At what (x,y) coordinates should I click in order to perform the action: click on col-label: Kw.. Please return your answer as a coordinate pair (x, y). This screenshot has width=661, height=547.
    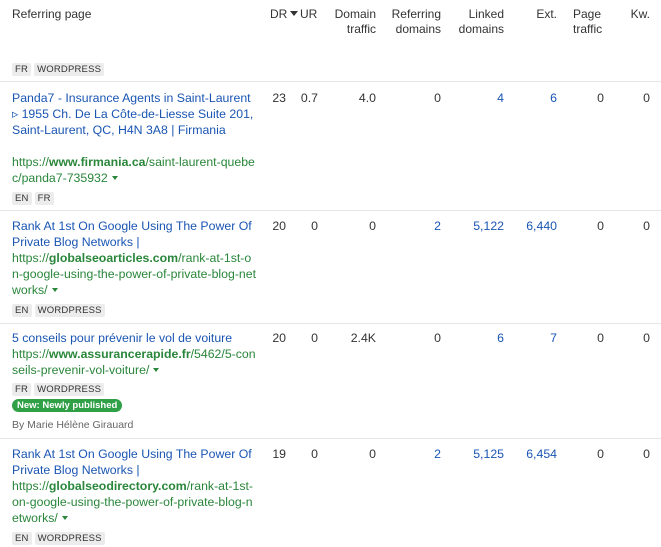
    Looking at the image, I should click on (640, 14).